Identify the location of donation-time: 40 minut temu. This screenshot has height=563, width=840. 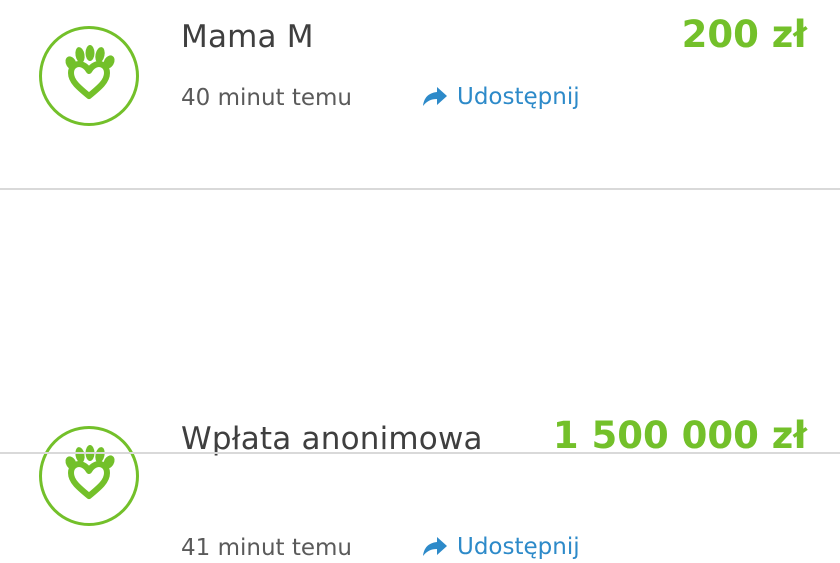
(267, 98).